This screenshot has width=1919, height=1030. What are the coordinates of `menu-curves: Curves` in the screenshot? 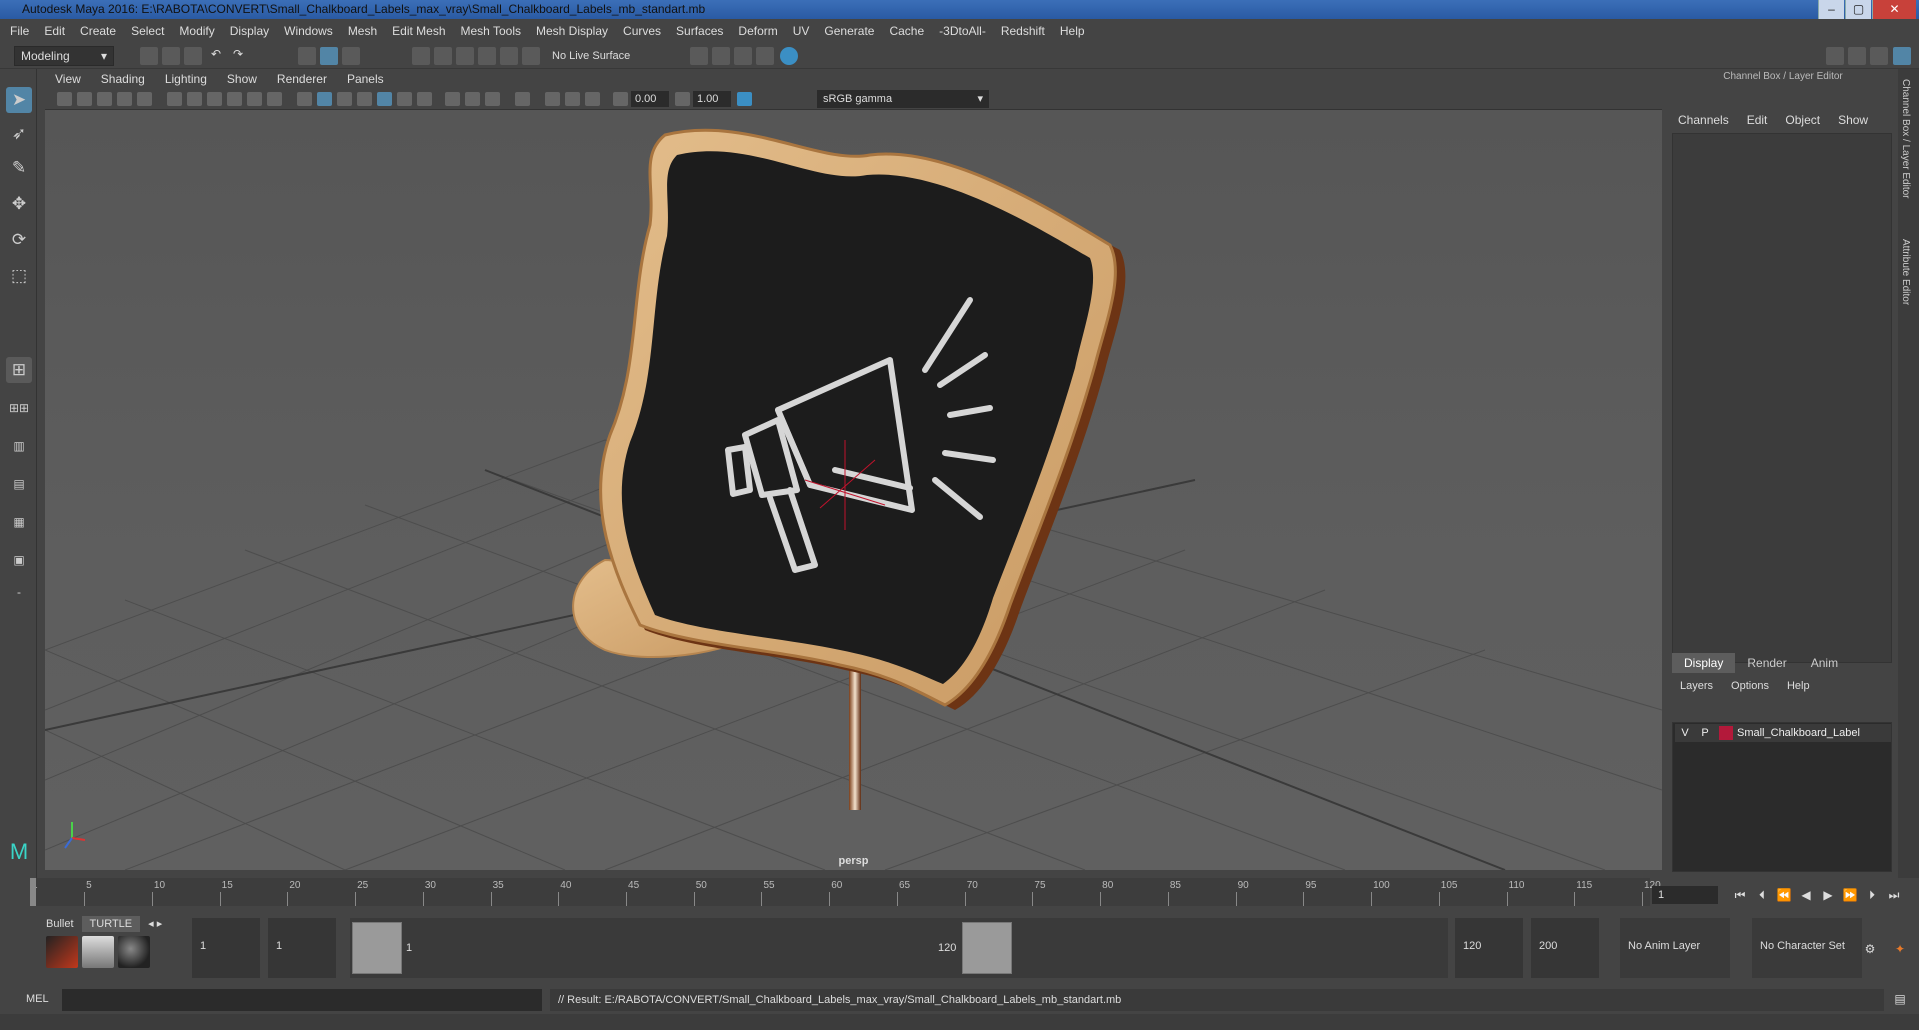 It's located at (642, 31).